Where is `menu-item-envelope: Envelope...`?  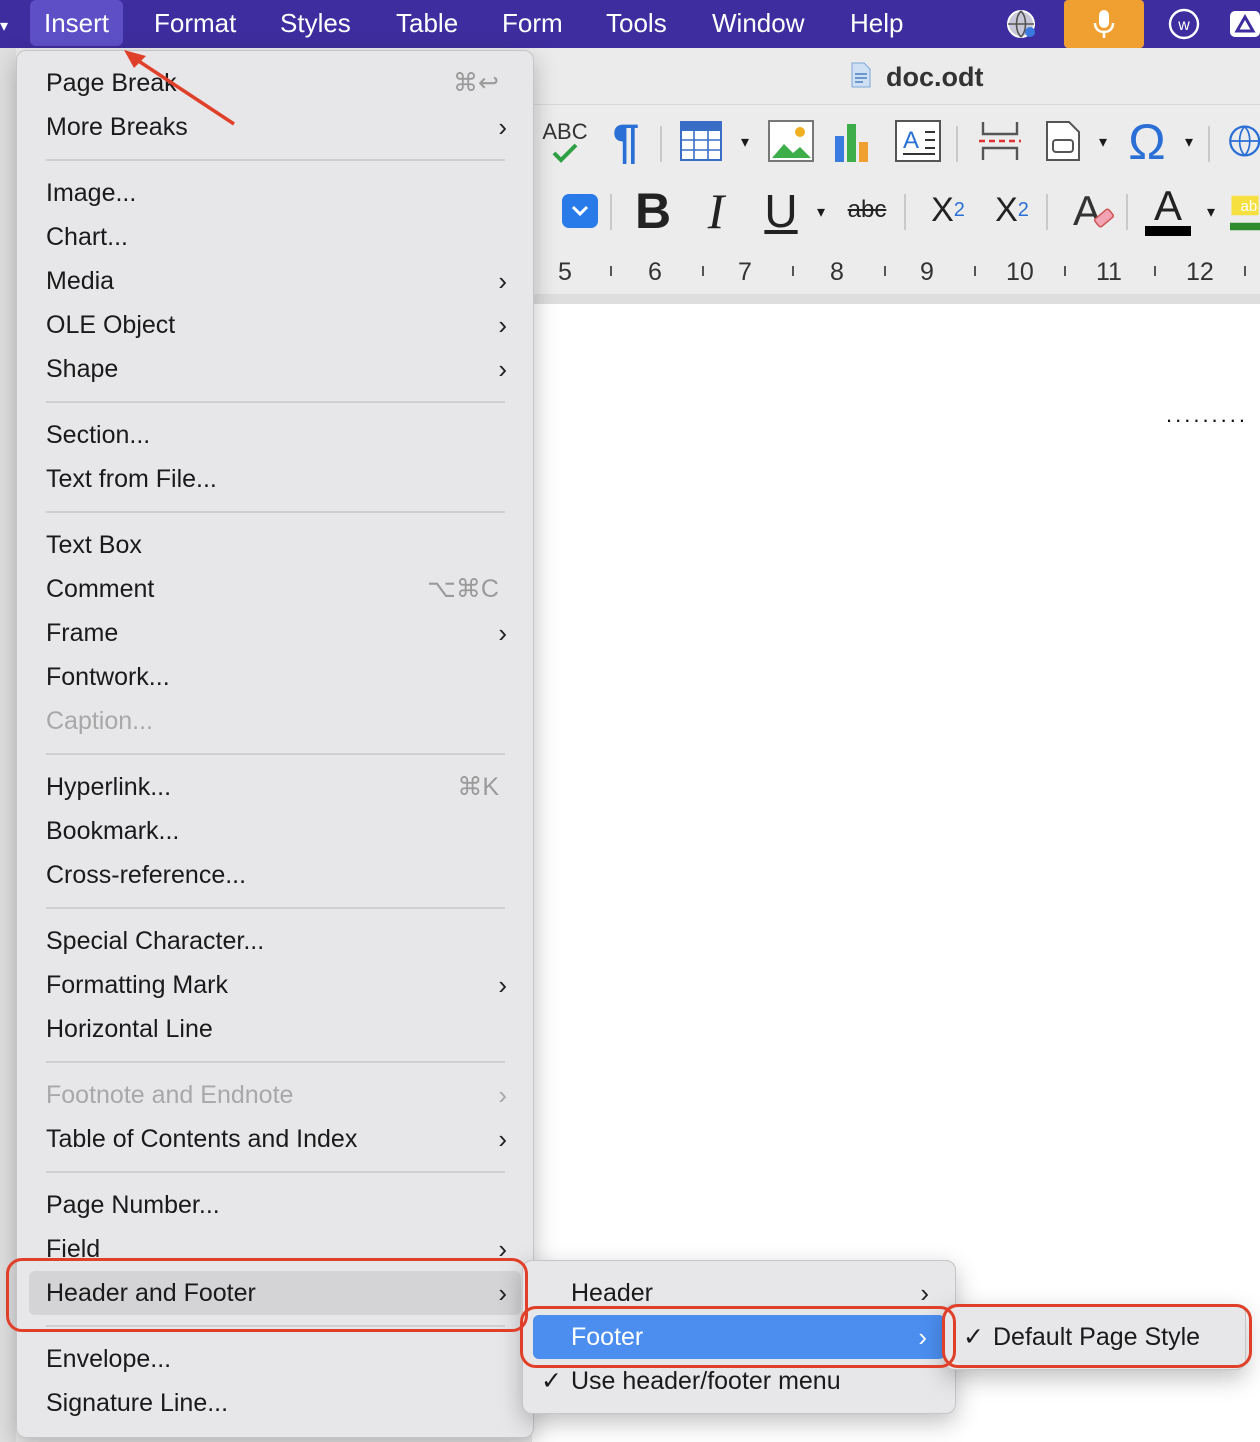 menu-item-envelope: Envelope... is located at coordinates (275, 1359).